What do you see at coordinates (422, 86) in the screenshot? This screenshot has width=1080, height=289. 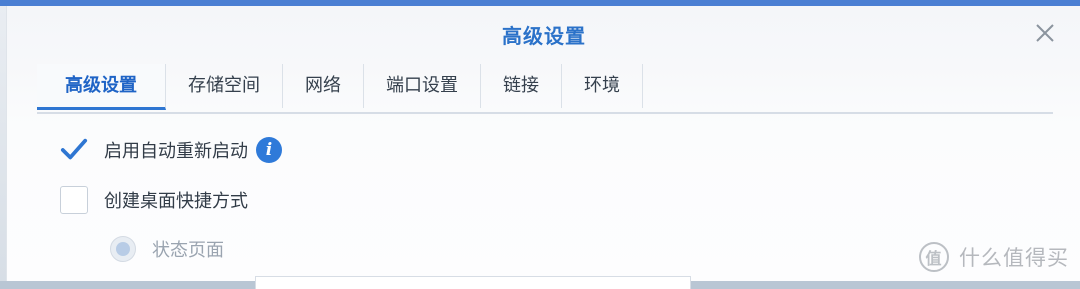 I see `tab-port-settings: 端口设置` at bounding box center [422, 86].